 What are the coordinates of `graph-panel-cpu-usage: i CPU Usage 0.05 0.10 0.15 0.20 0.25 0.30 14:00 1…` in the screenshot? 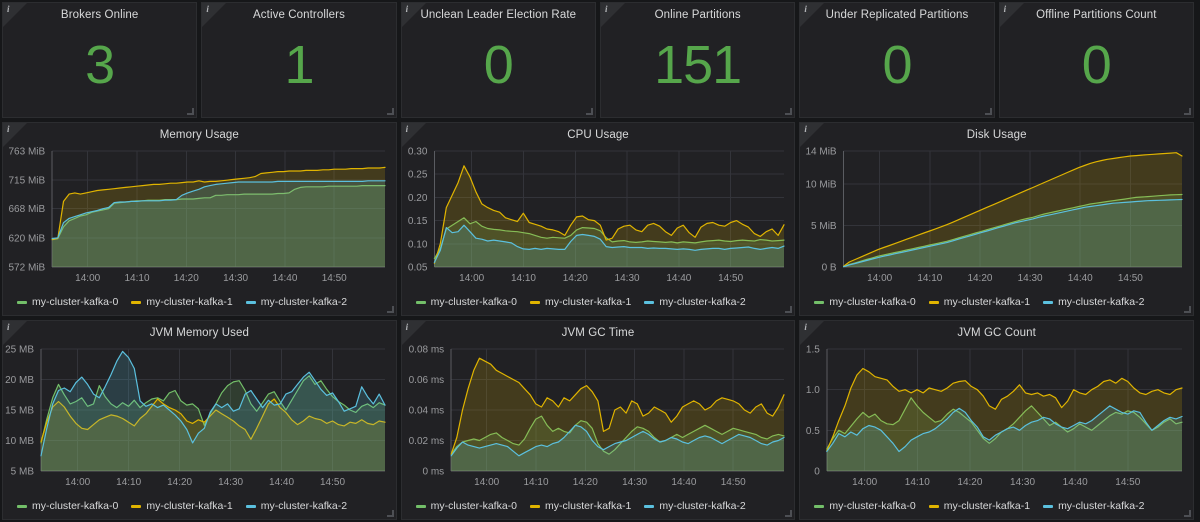 It's located at (598, 219).